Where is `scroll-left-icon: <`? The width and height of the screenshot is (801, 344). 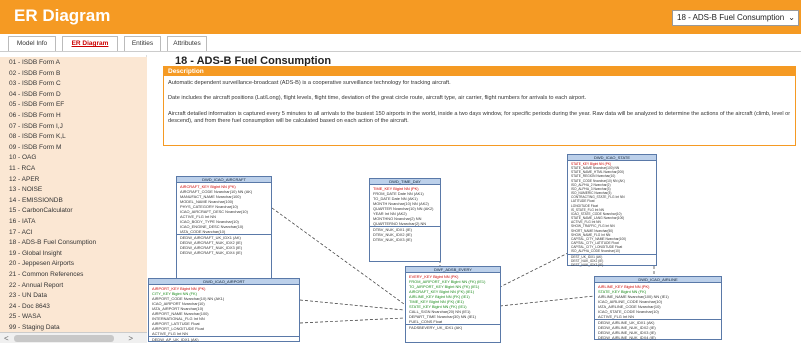
scroll-left-icon: < is located at coordinates (6, 338).